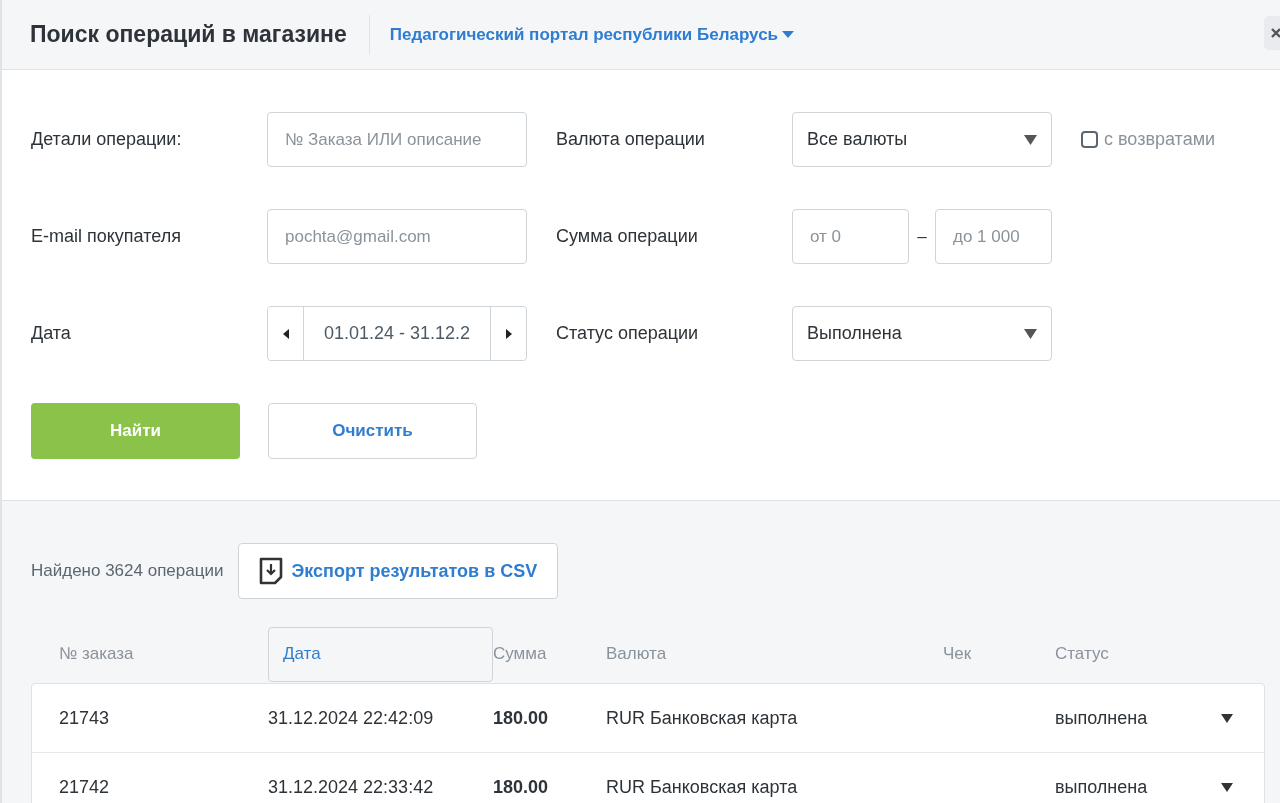 The height and width of the screenshot is (803, 1280). Describe the element at coordinates (351, 718) in the screenshot. I see `table-cell-text: 31.12.2024 22:42:09` at that location.